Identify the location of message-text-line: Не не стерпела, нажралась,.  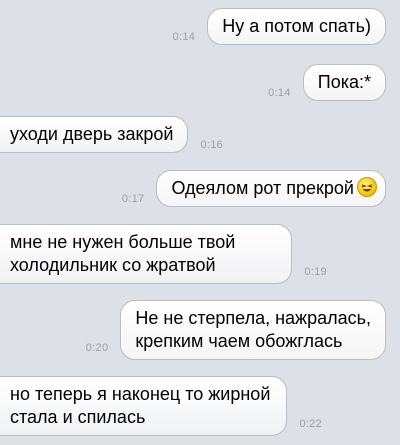
(253, 318).